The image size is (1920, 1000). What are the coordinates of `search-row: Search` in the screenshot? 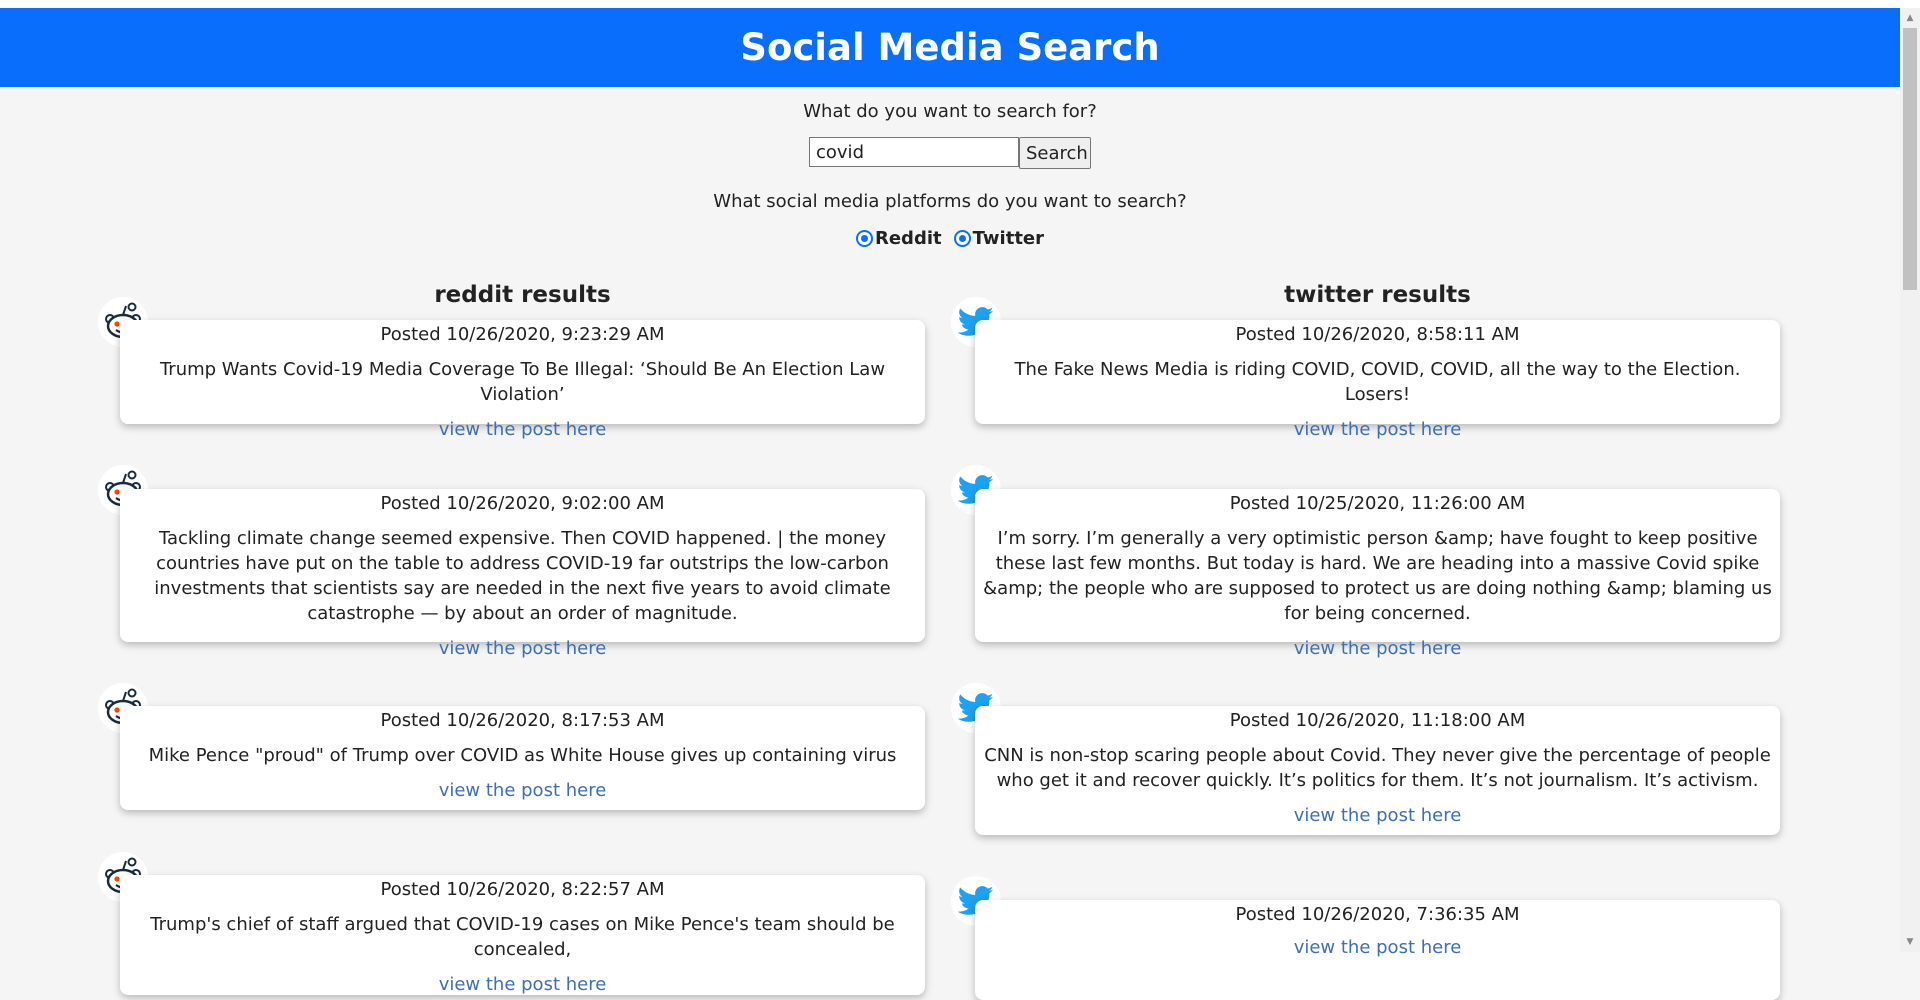 It's located at (950, 153).